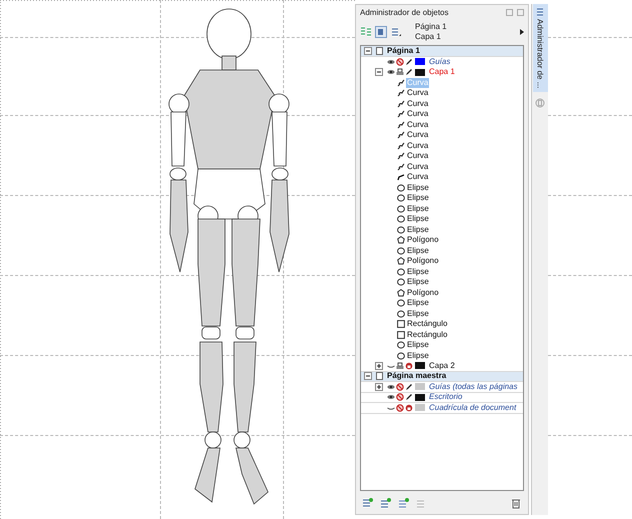  I want to click on layers-icon, so click(366, 32).